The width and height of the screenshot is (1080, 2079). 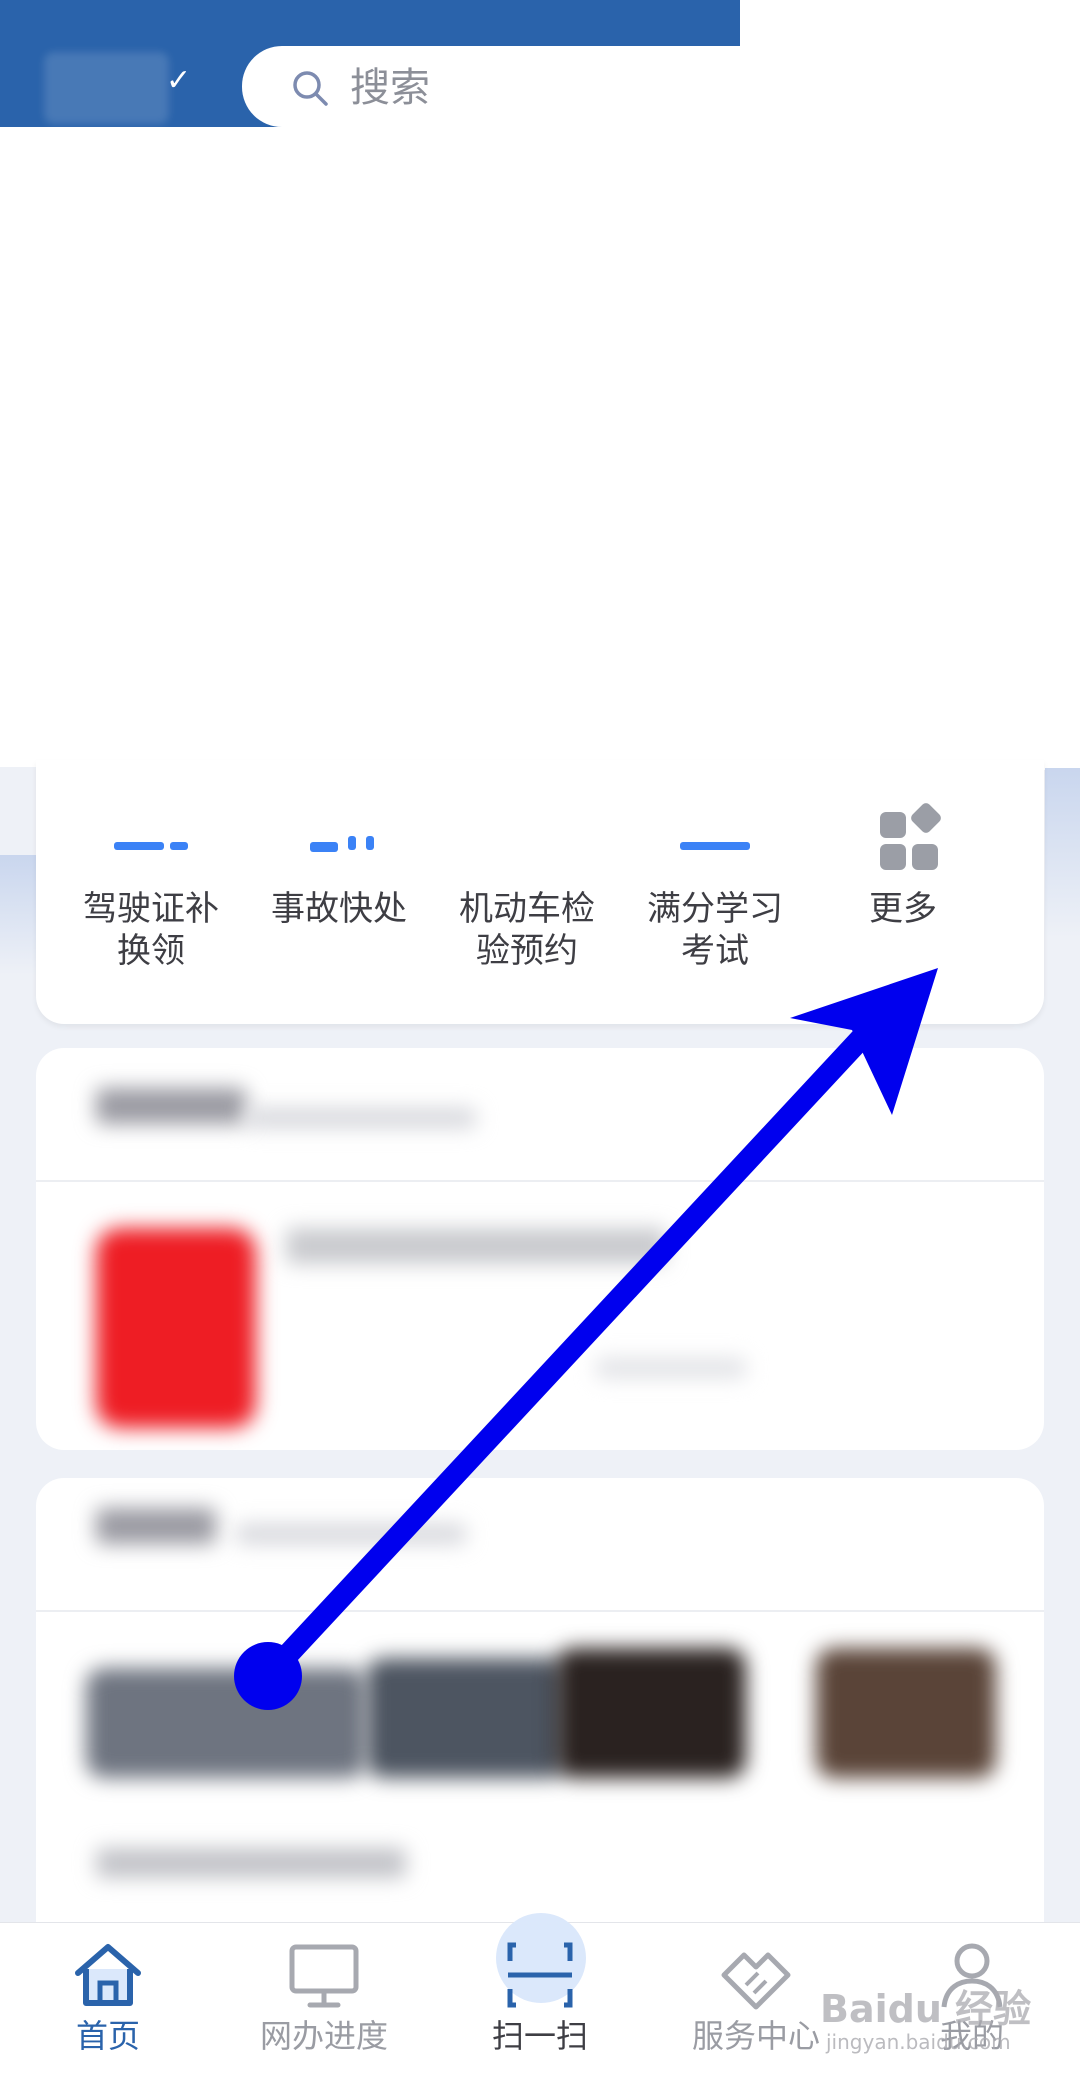 I want to click on service-vehicle-inspection: 机动车检 验预约, so click(x=527, y=892).